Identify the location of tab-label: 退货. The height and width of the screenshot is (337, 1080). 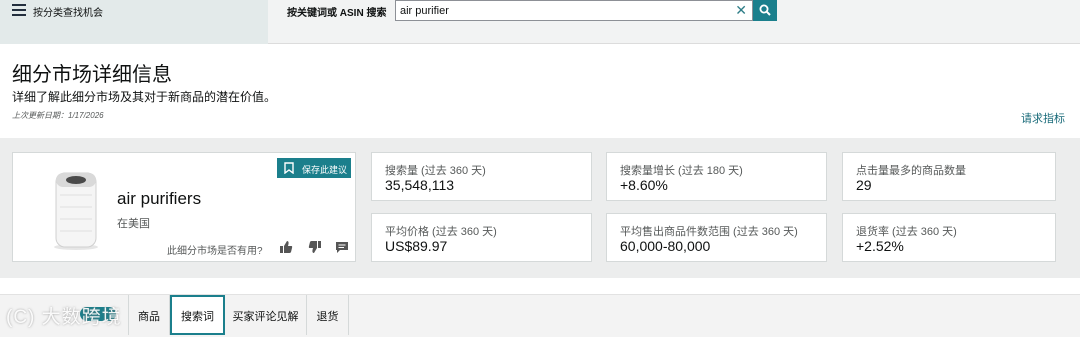
(327, 317).